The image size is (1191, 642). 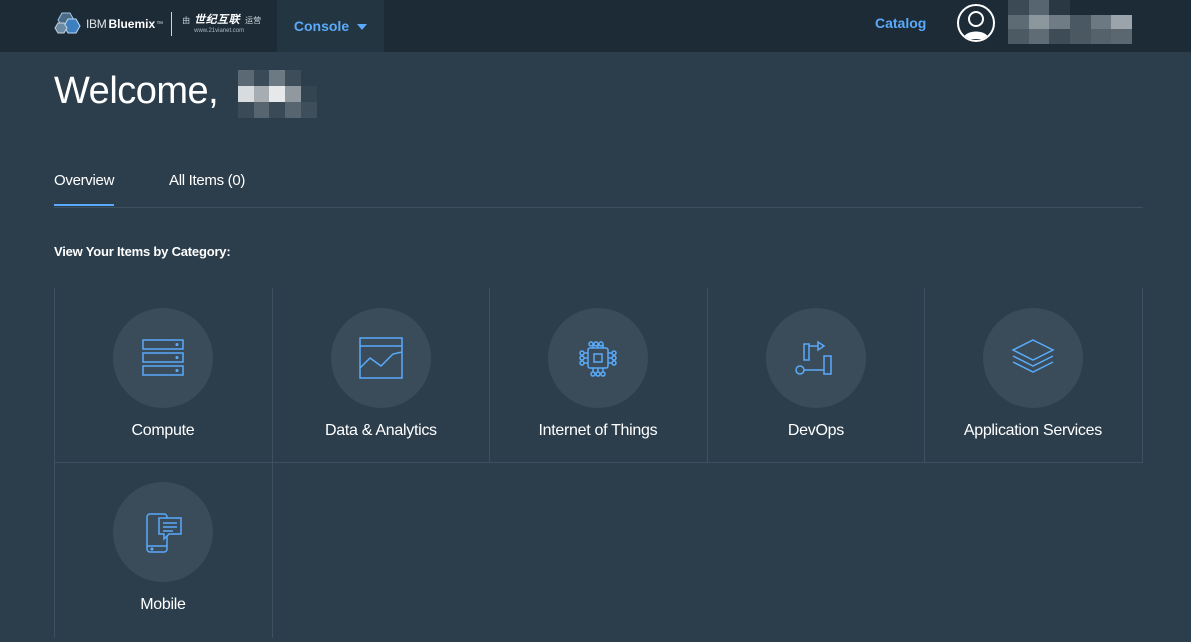 I want to click on category-devops: DevOps, so click(x=816, y=375).